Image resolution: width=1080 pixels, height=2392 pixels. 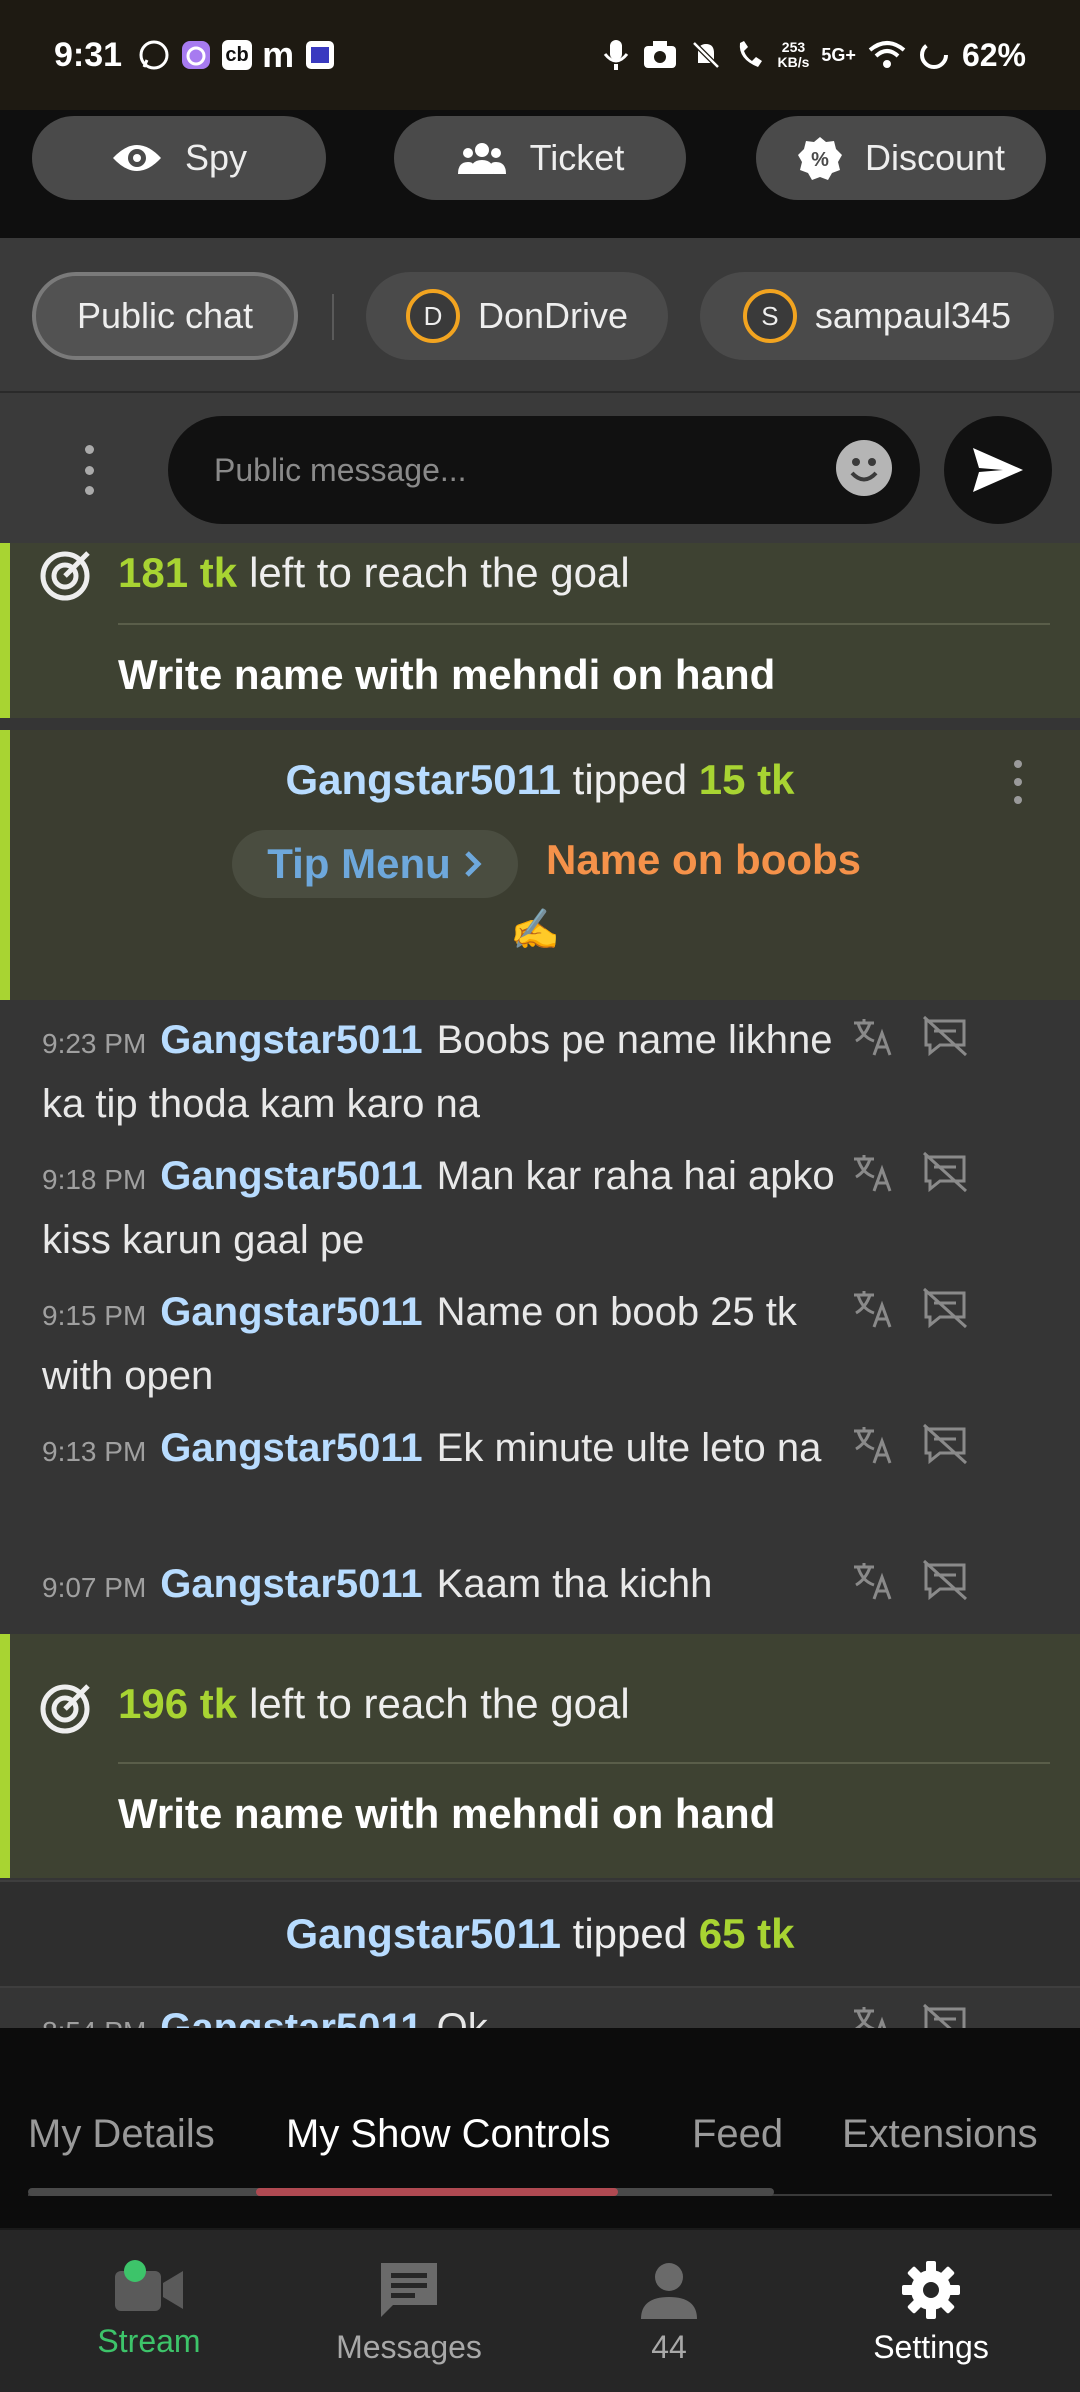 What do you see at coordinates (769, 316) in the screenshot?
I see `avatar: S` at bounding box center [769, 316].